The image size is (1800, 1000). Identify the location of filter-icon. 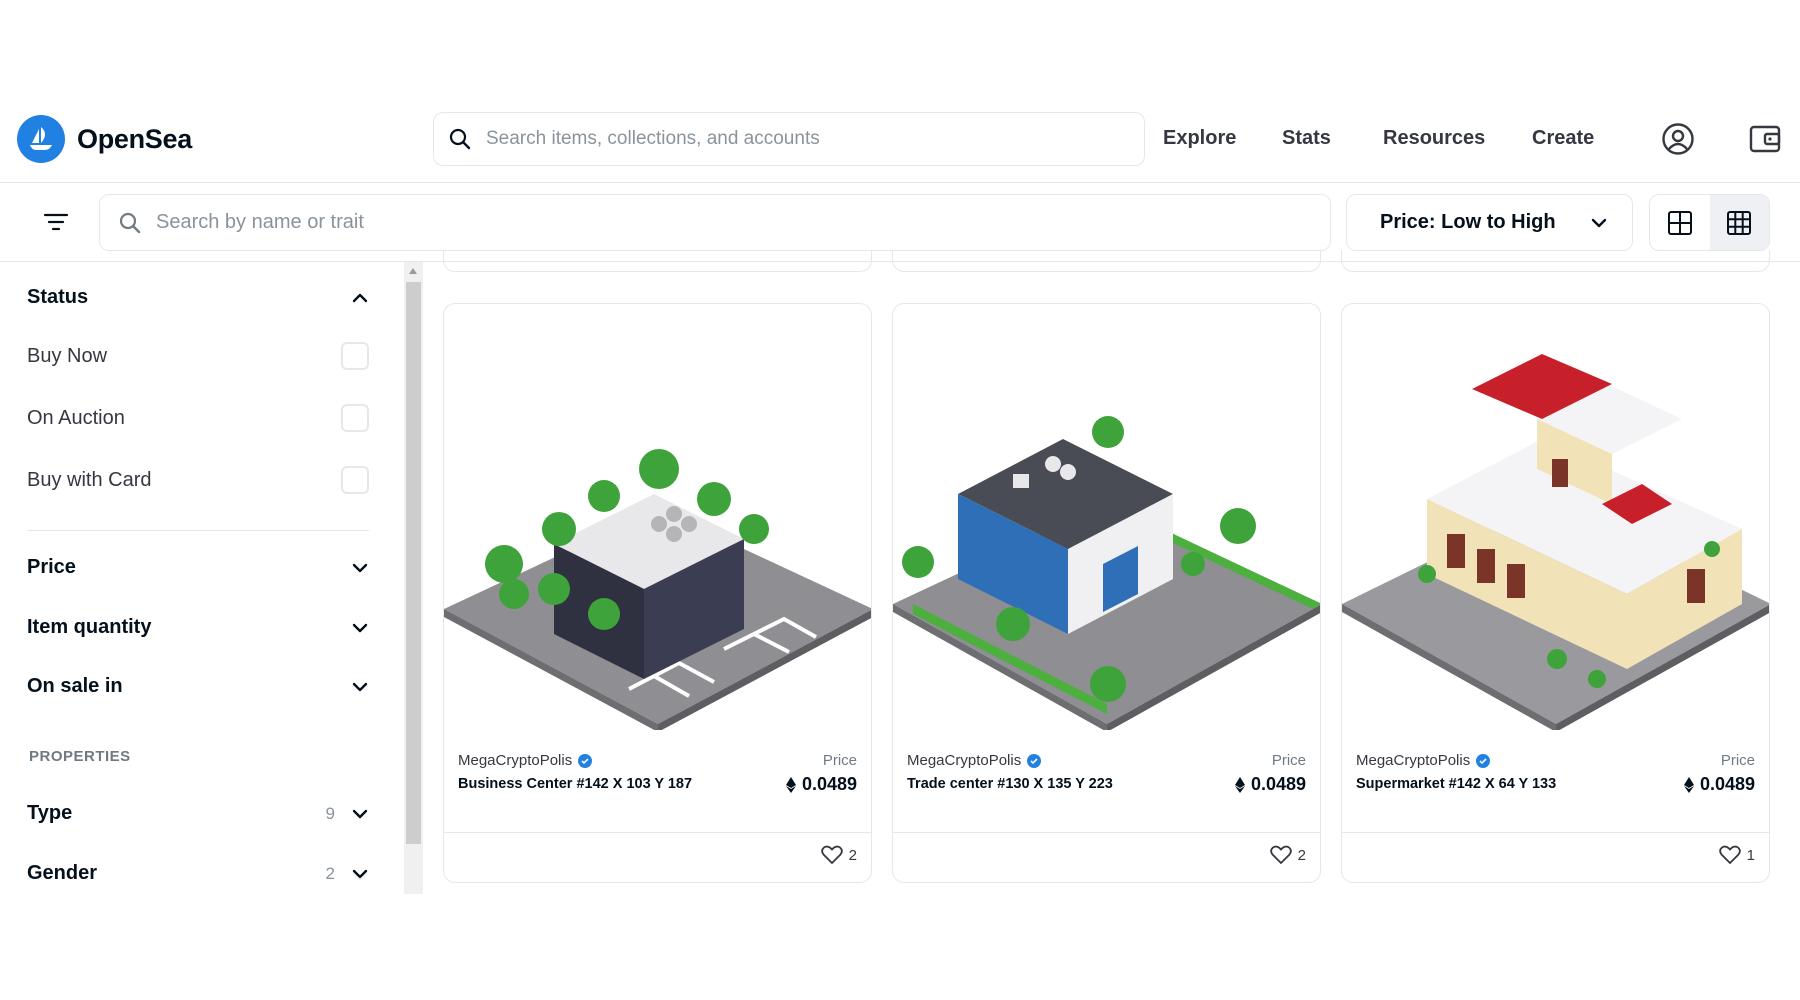
(56, 222).